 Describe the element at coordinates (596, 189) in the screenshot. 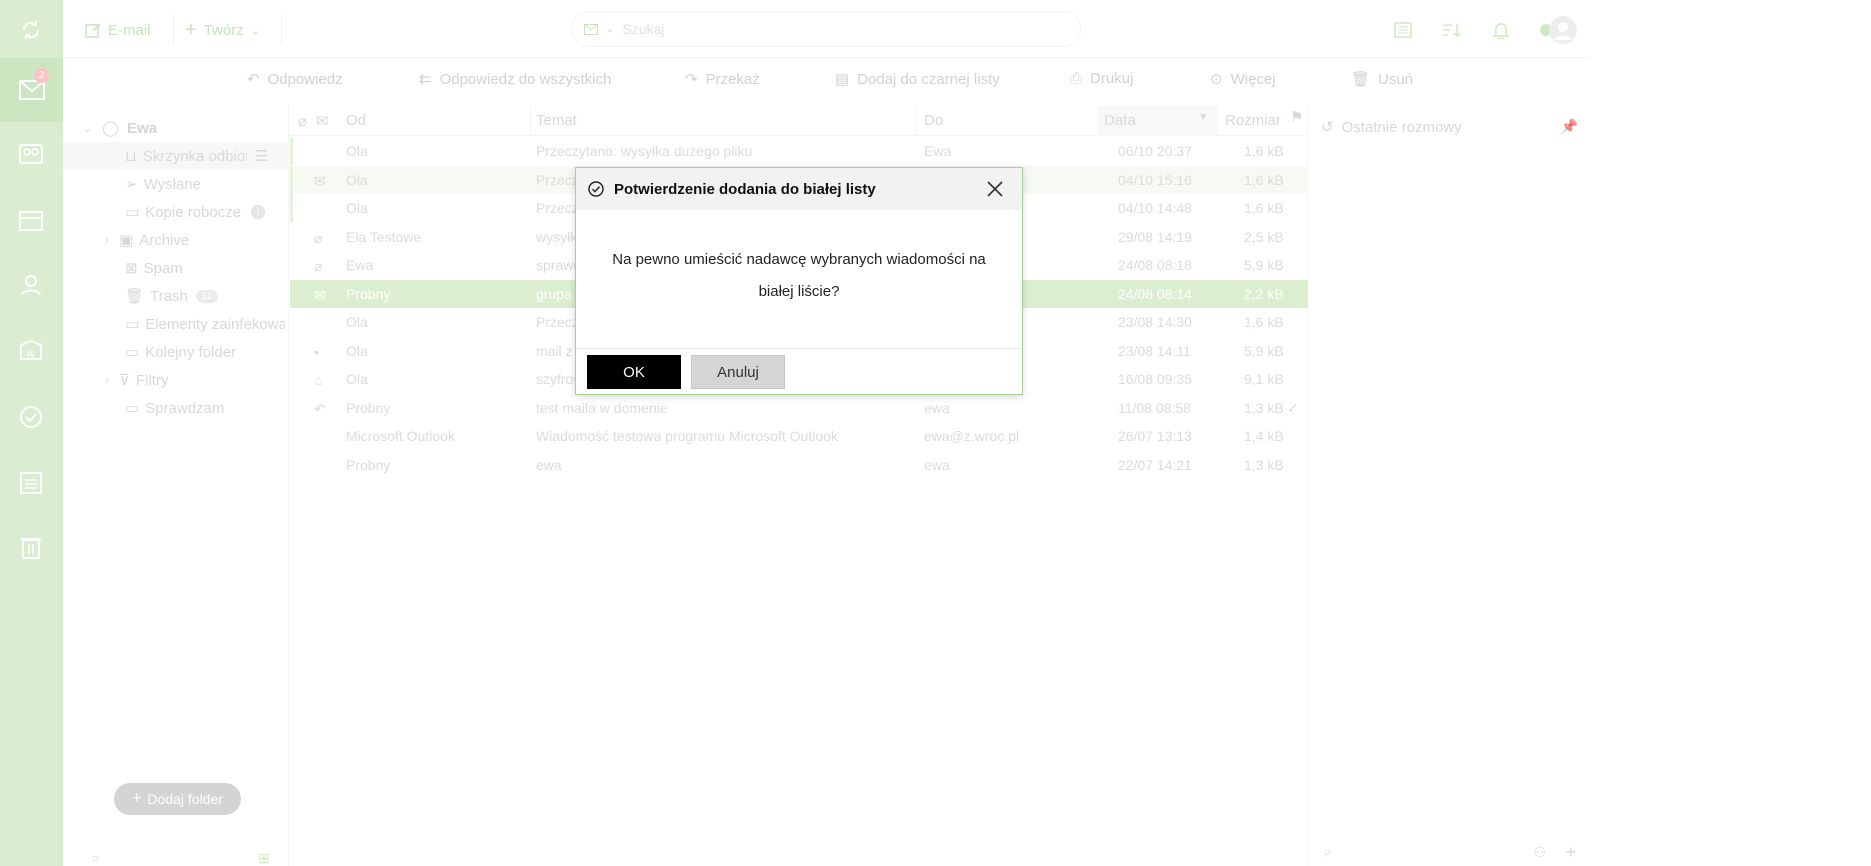

I see `check-circle-icon` at that location.